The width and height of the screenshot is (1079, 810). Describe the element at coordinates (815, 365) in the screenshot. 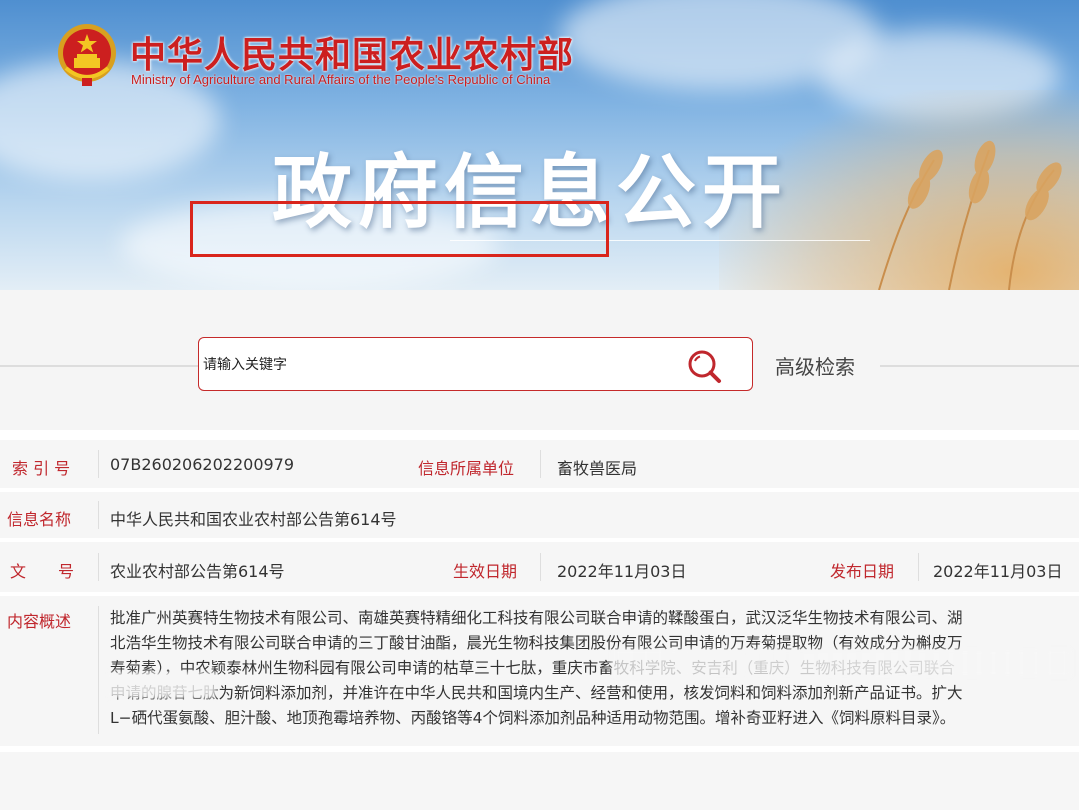

I see `advanced-search-link: 高级检索` at that location.